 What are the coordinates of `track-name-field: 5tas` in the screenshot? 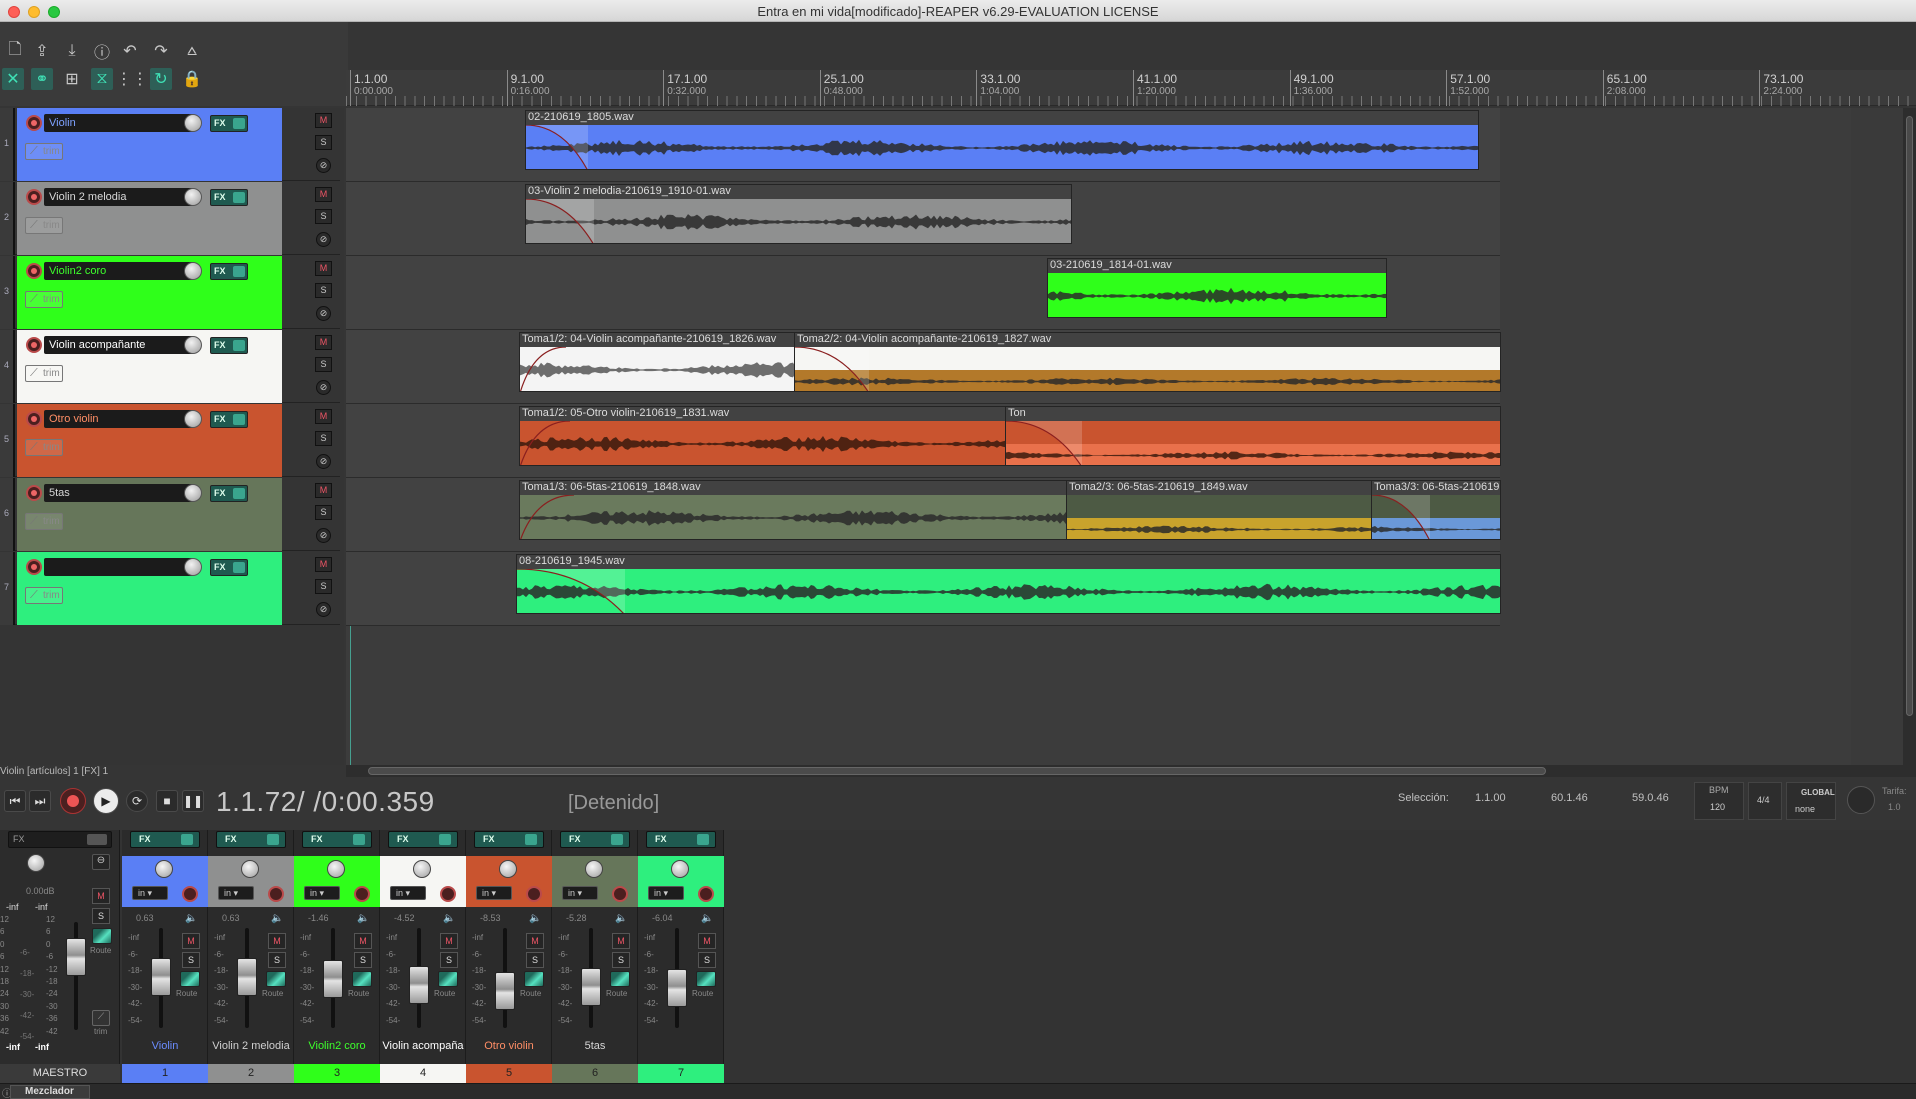 It's located at (119, 493).